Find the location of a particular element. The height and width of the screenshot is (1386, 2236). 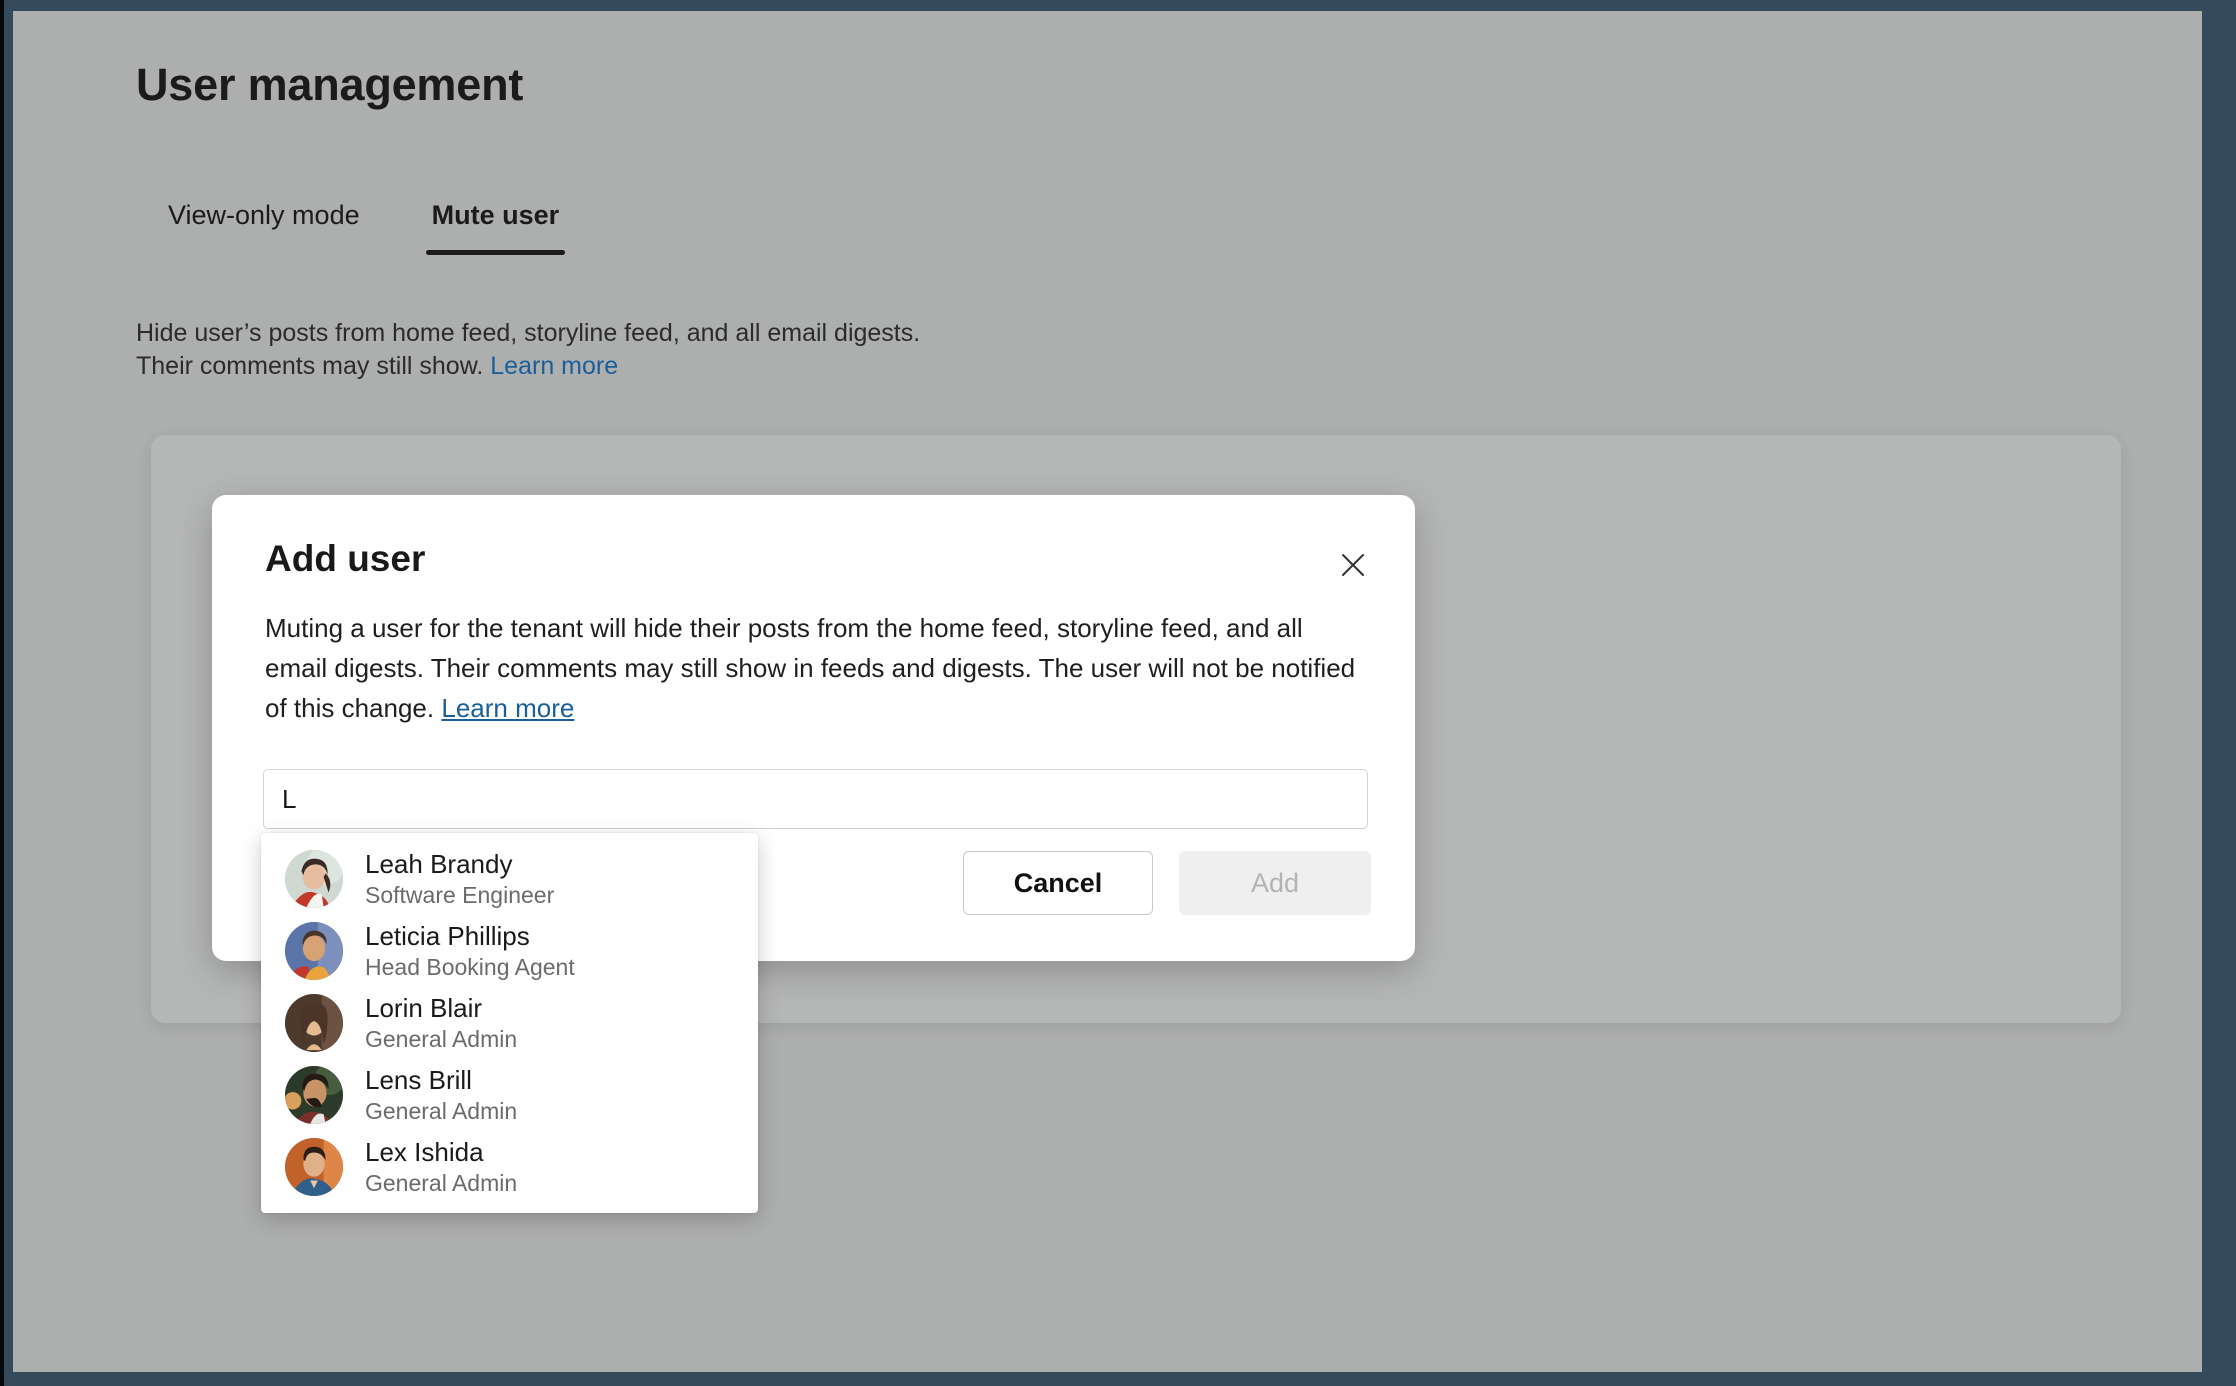

page-learn-more-link: Learn more is located at coordinates (554, 366).